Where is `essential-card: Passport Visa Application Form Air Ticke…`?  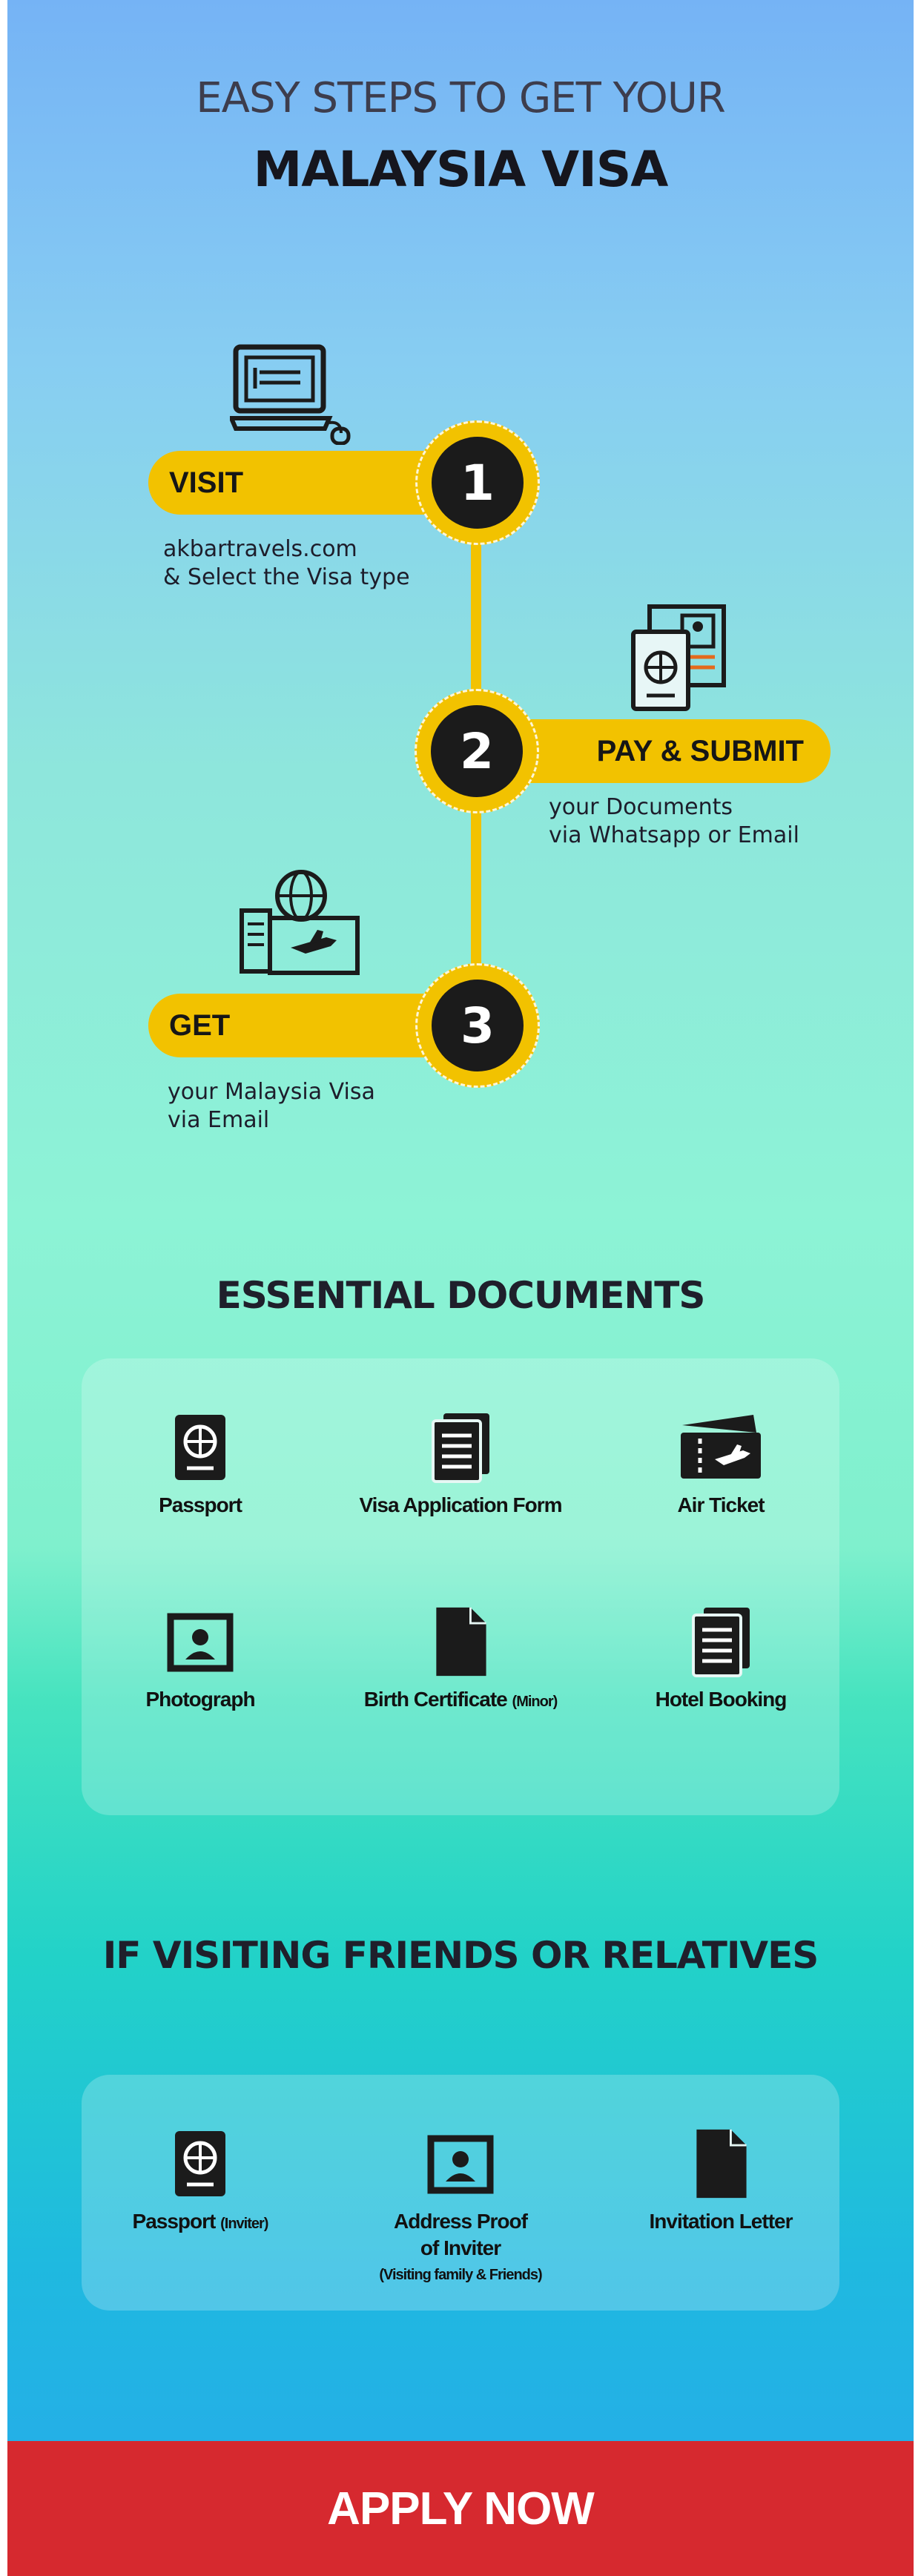
essential-card: Passport Visa Application Form Air Ticke… is located at coordinates (460, 1586).